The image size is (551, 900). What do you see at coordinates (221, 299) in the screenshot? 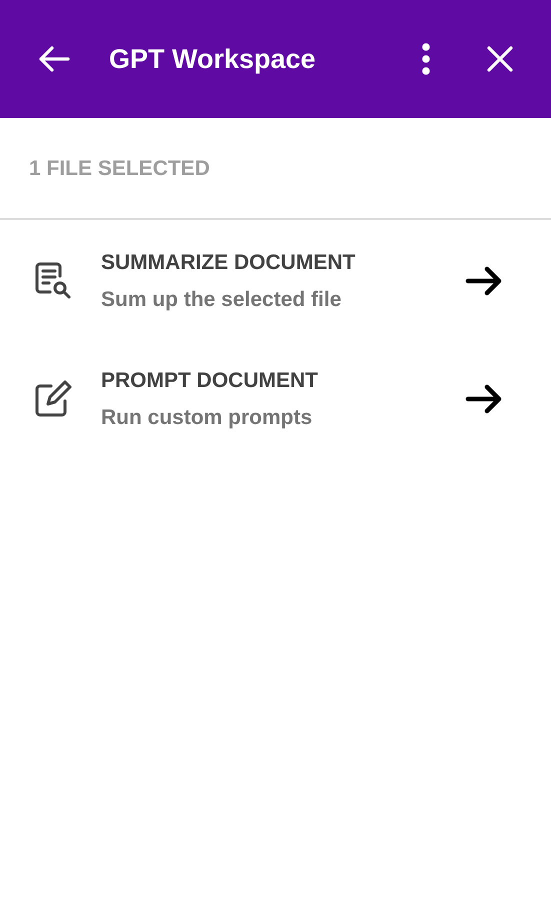
I see `action-description: Sum up the selected file` at bounding box center [221, 299].